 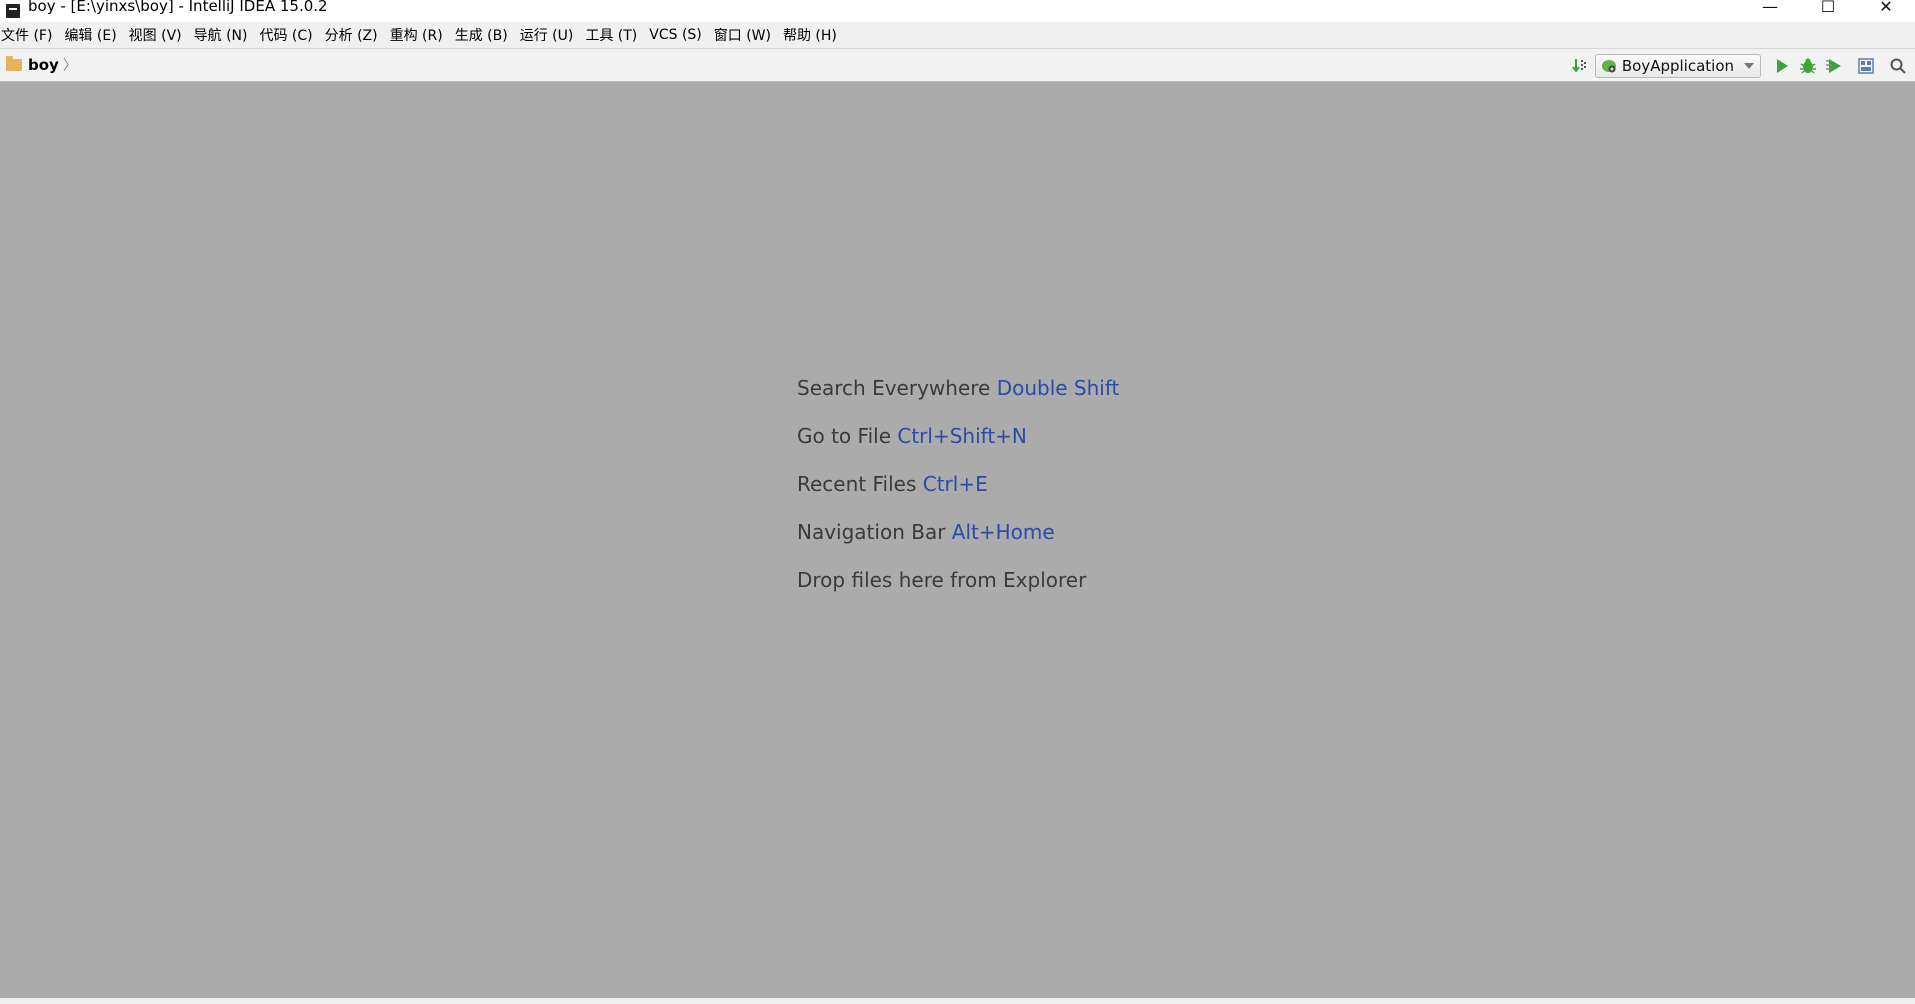 I want to click on run-toolbar: BoyApplication, so click(x=1741, y=65).